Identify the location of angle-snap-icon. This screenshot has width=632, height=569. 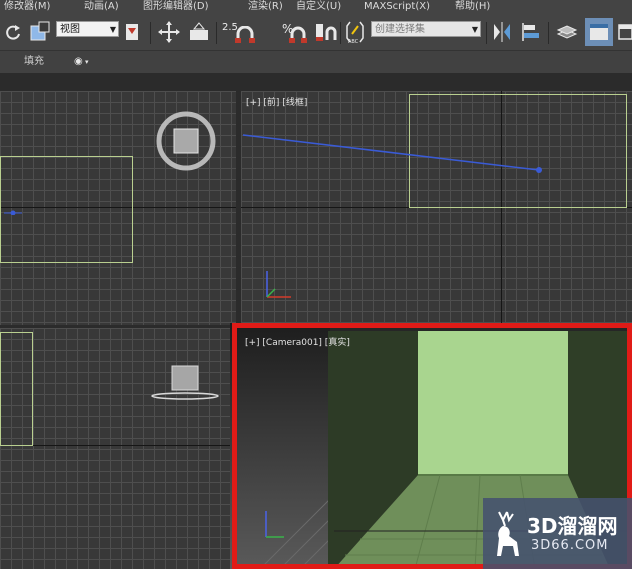
(245, 35).